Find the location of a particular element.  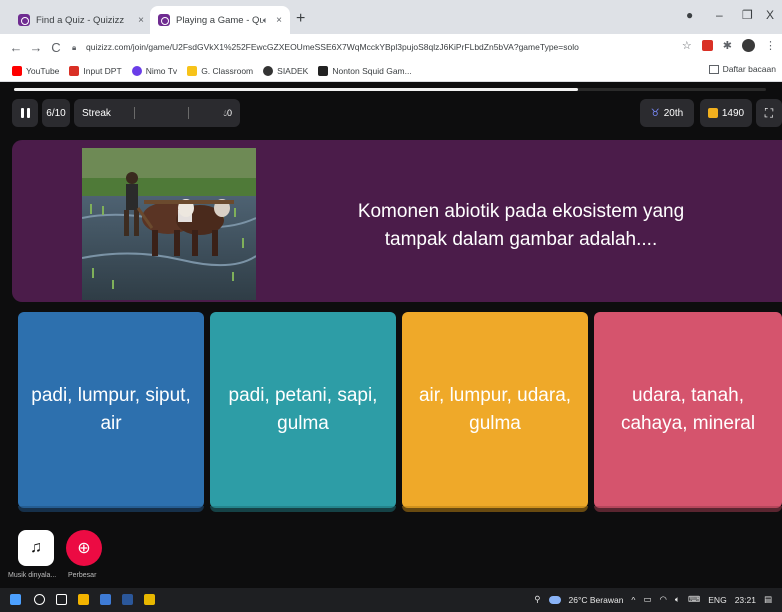

notification-icon: ▤ is located at coordinates (768, 599).